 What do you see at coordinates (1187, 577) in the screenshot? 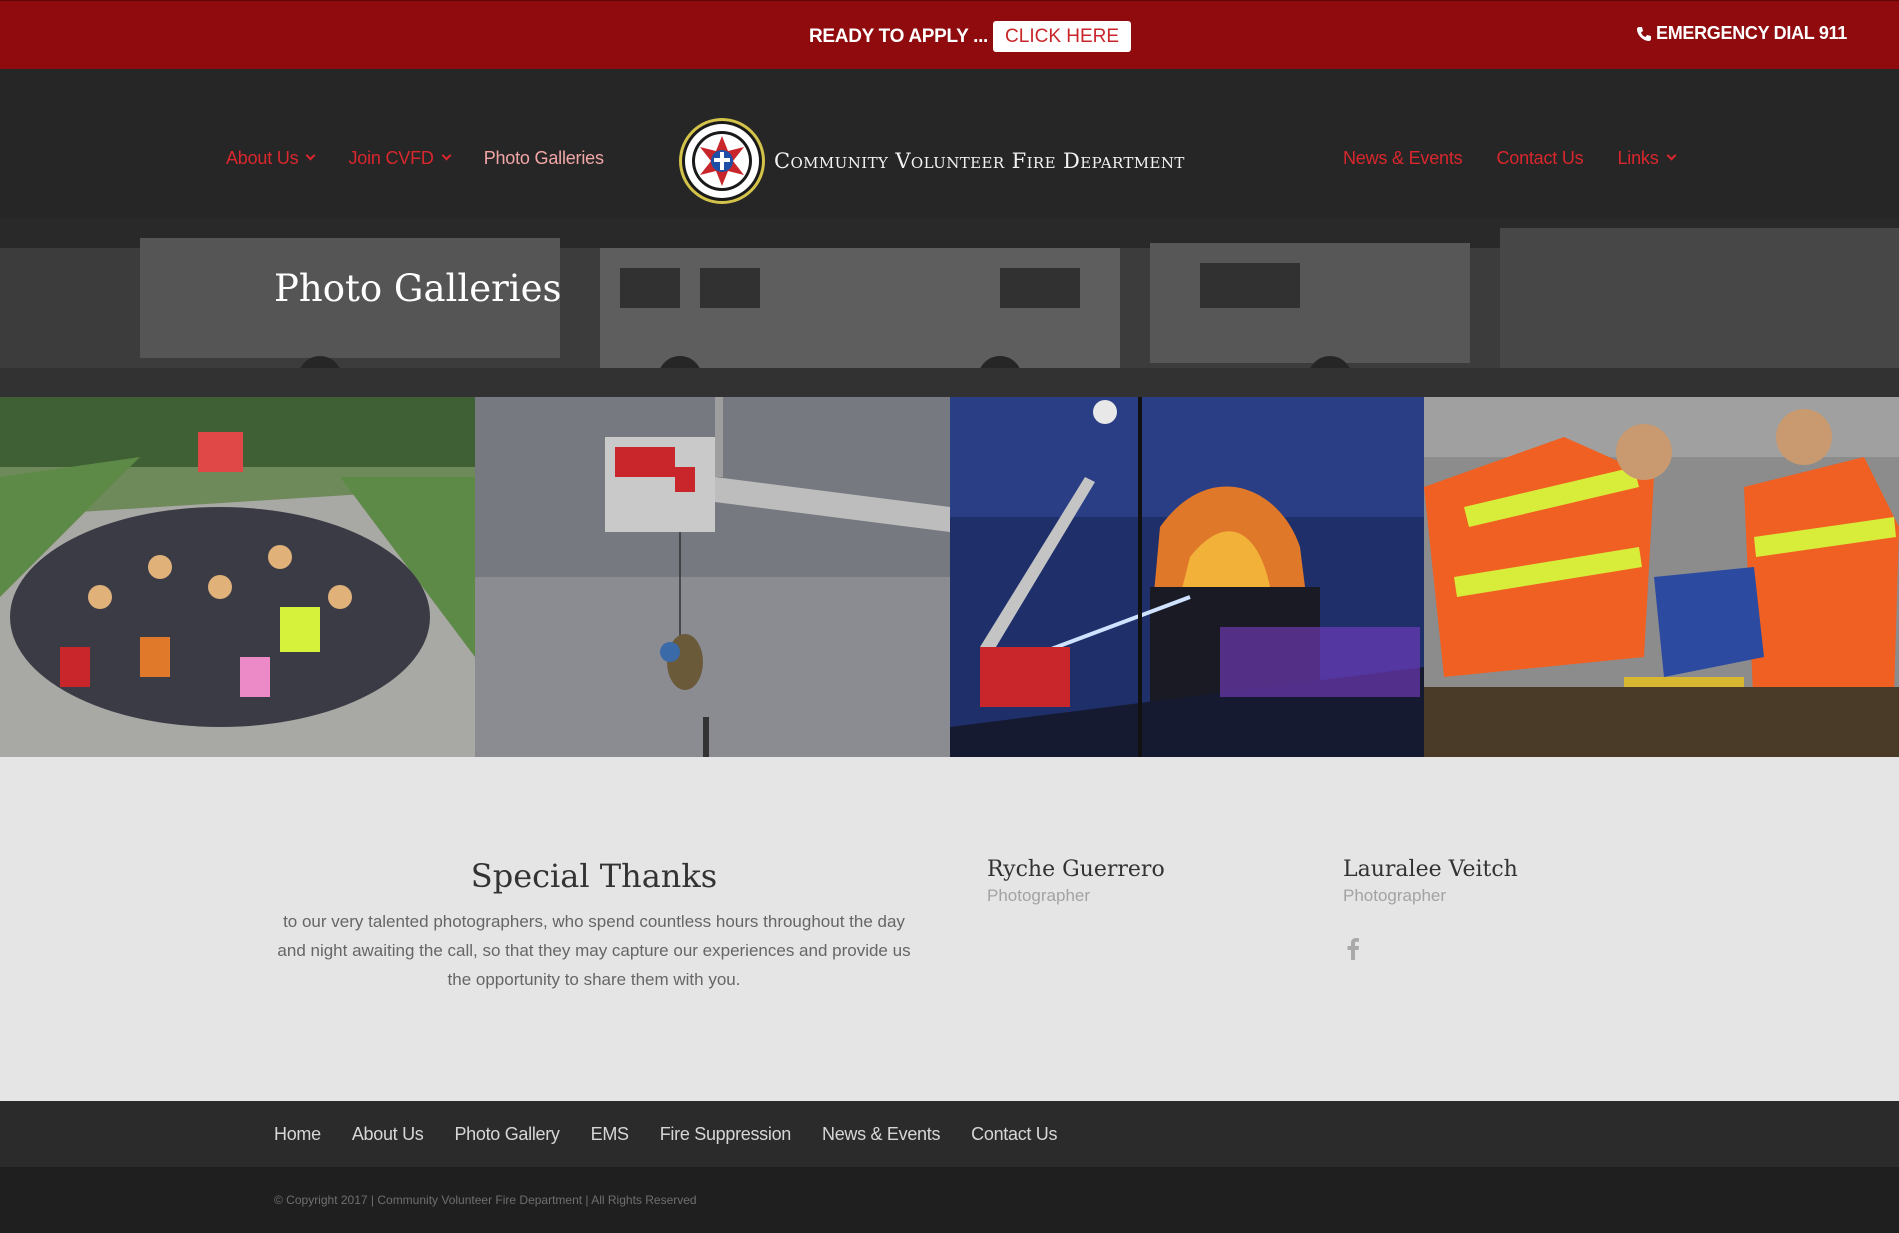
I see `night-fire-photo` at bounding box center [1187, 577].